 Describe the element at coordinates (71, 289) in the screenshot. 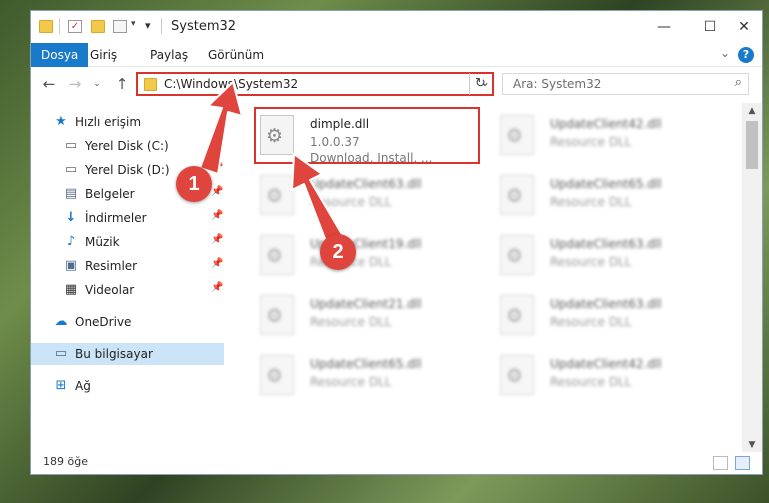

I see `videos-icon: ▦` at that location.